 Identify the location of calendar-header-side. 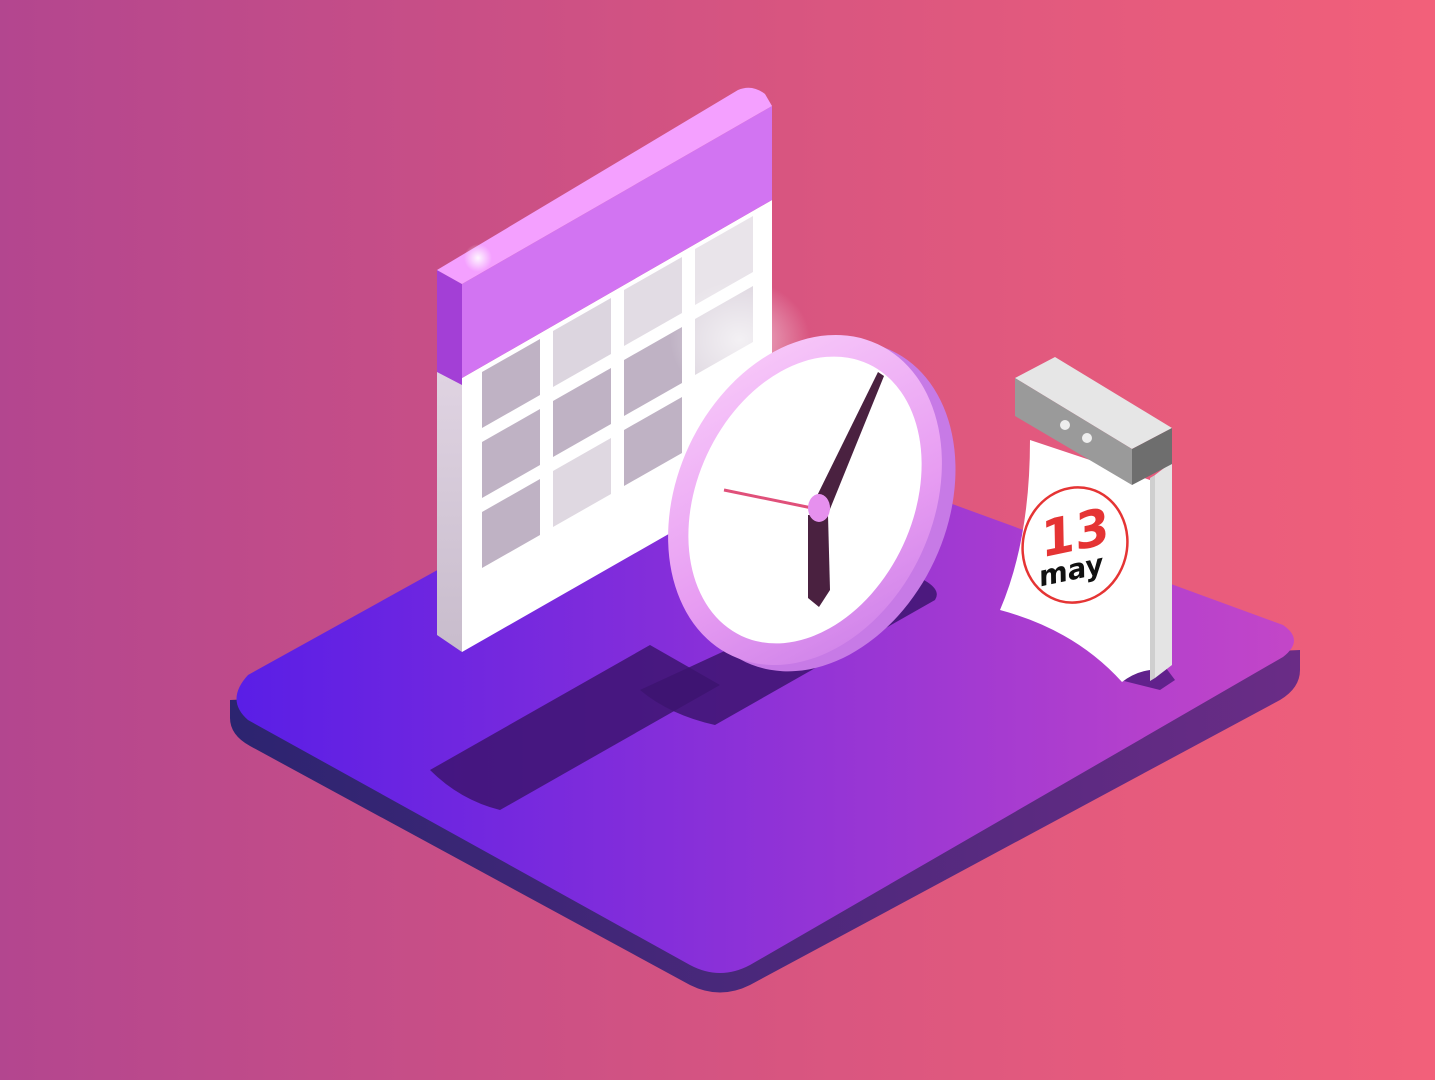
(449, 327).